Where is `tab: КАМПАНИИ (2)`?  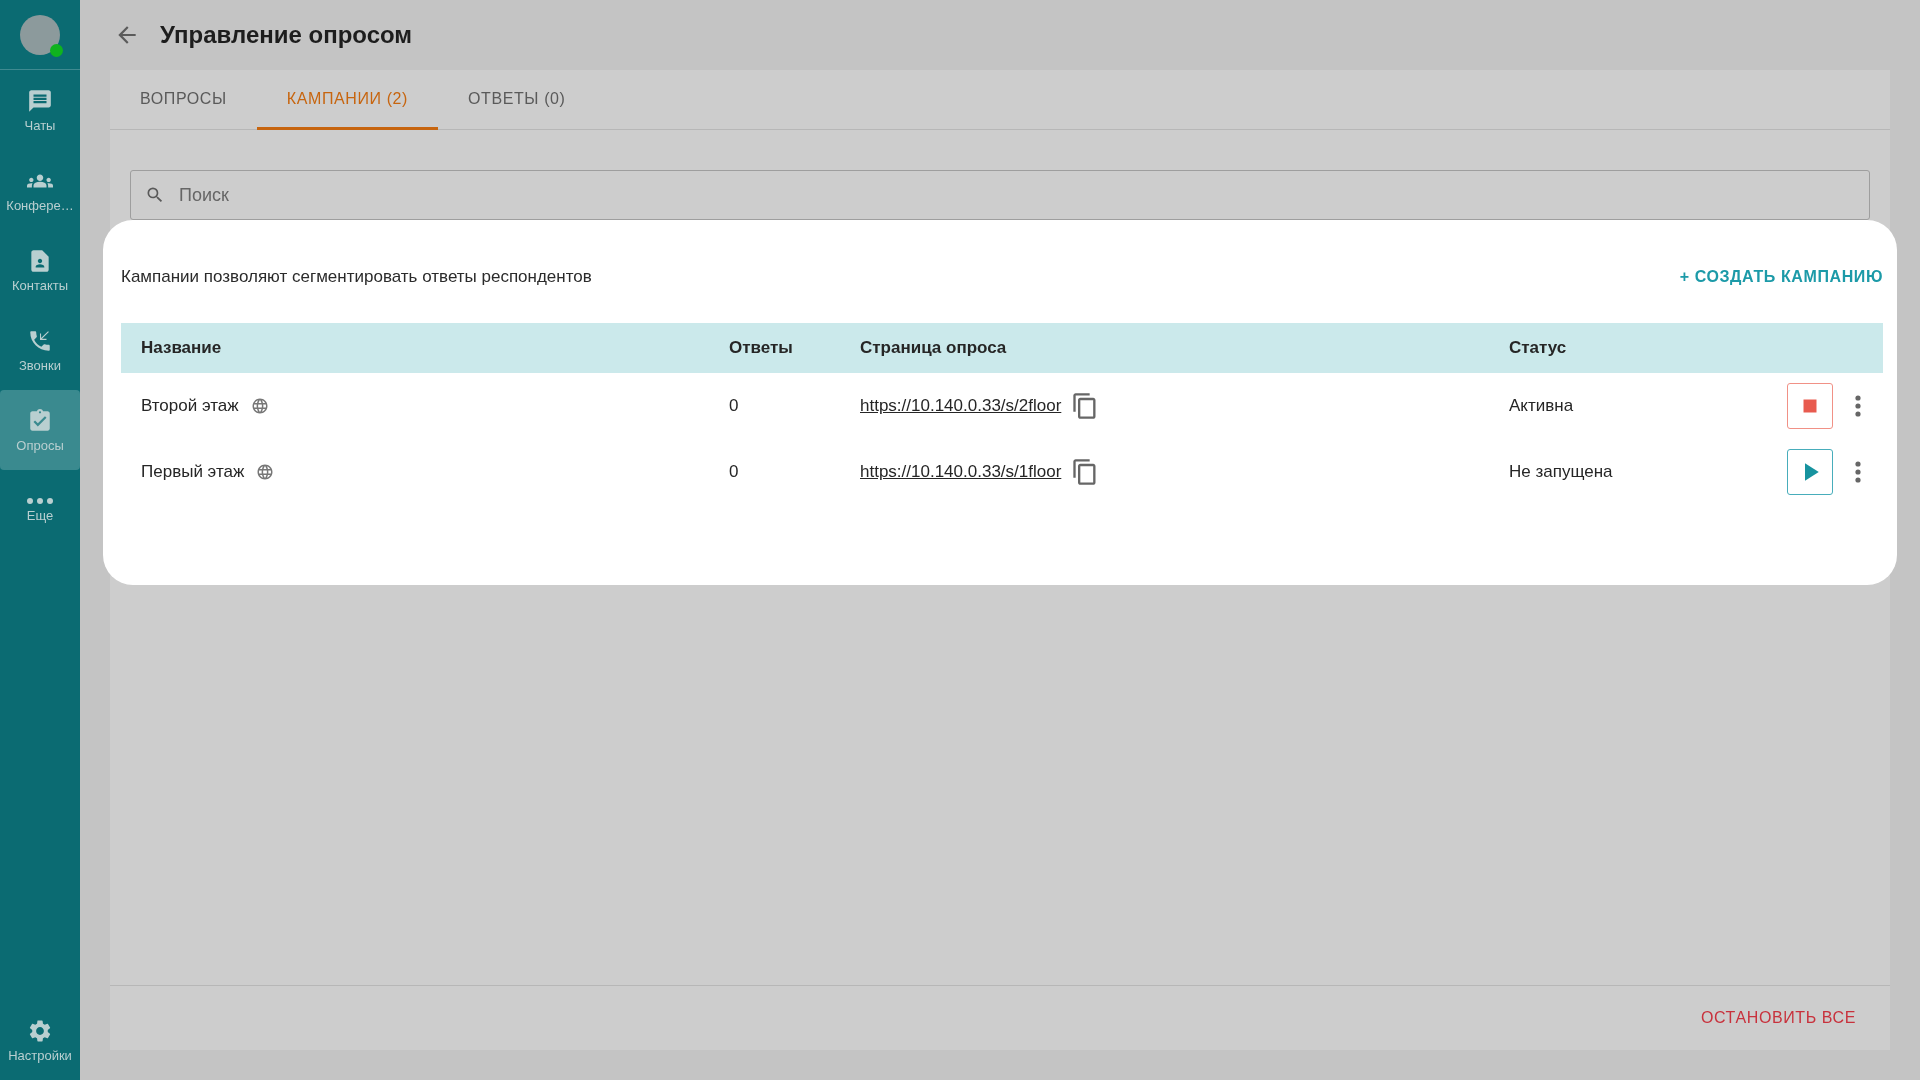
tab: КАМПАНИИ (2) is located at coordinates (347, 100).